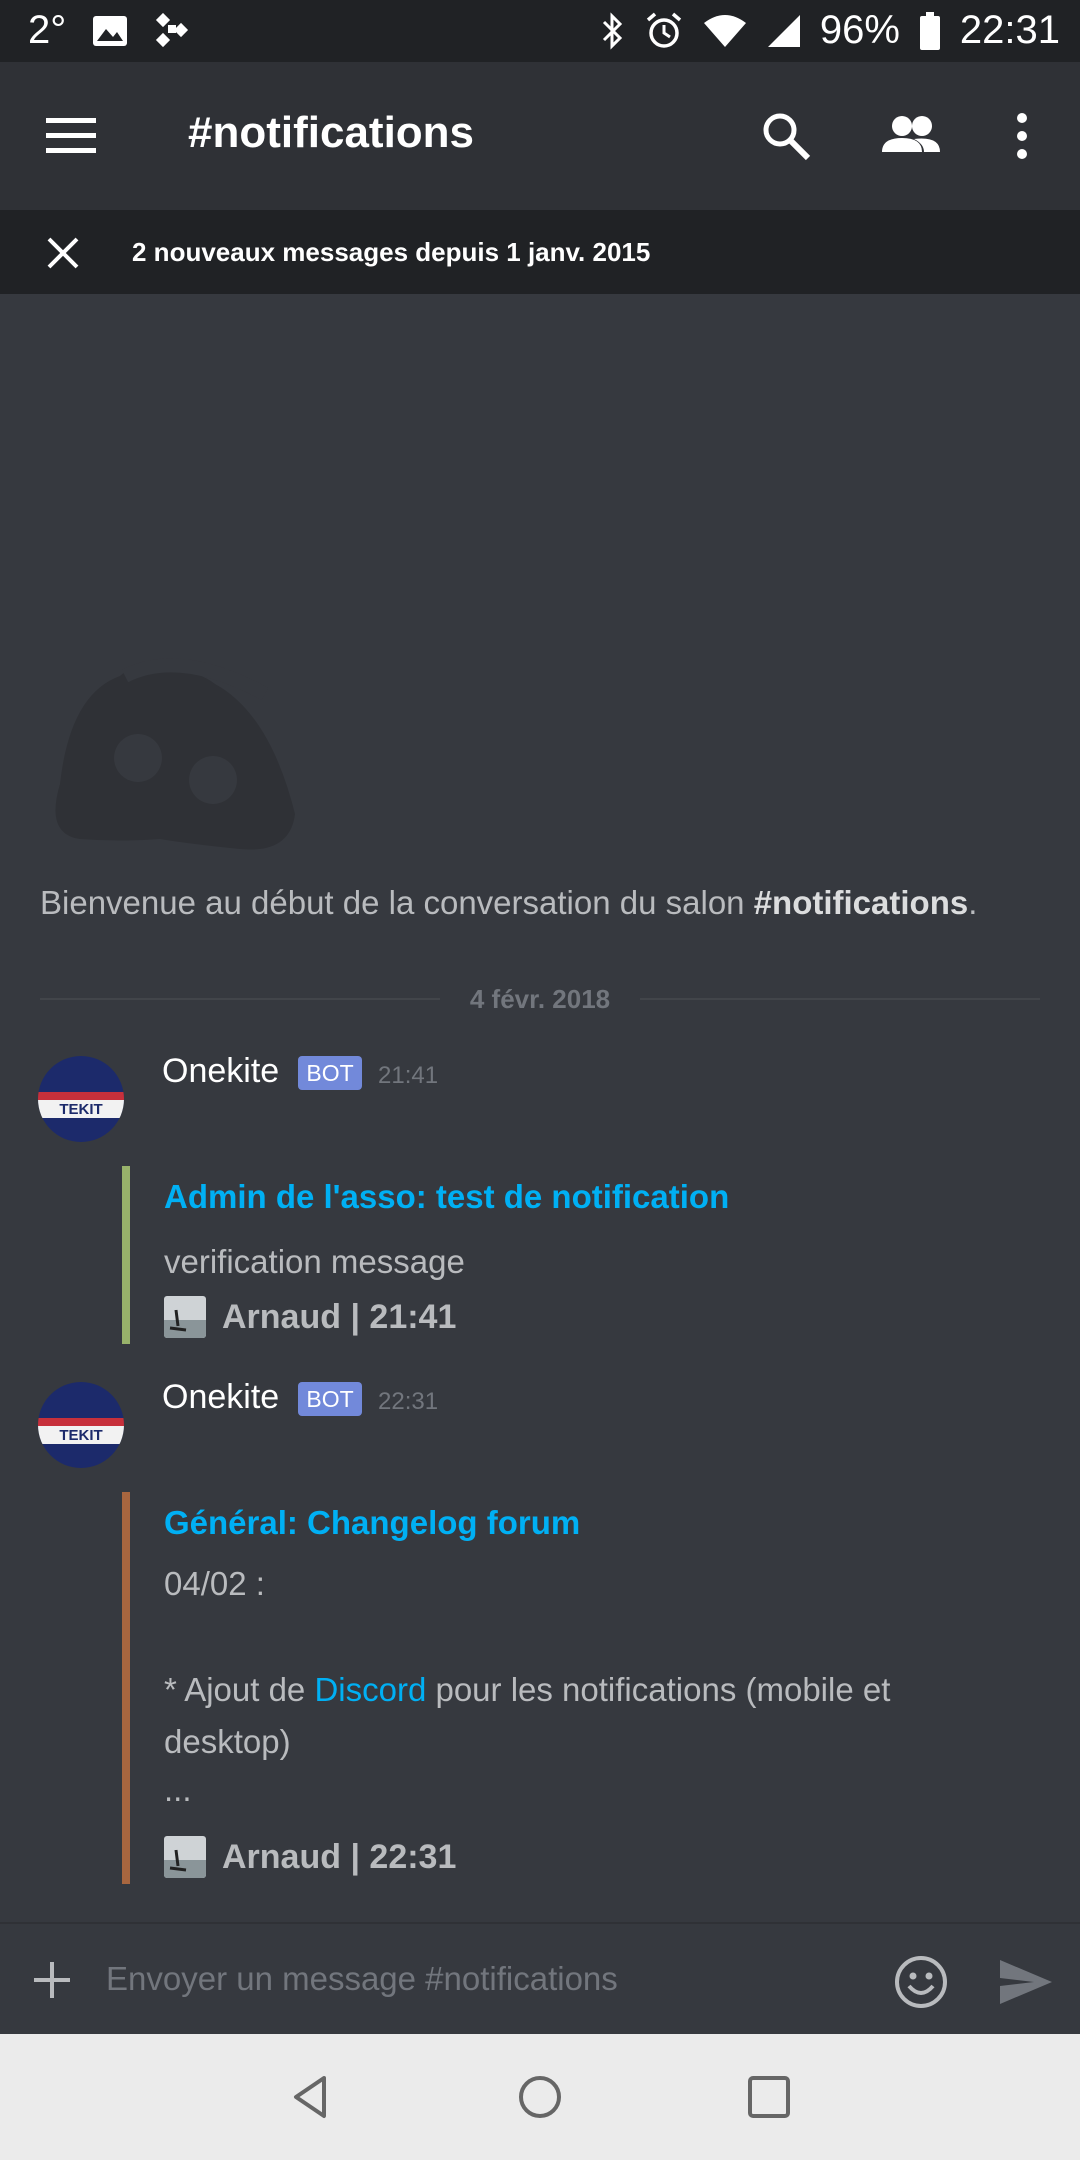 Image resolution: width=1080 pixels, height=2160 pixels. I want to click on channel-header: #notifications, so click(540, 136).